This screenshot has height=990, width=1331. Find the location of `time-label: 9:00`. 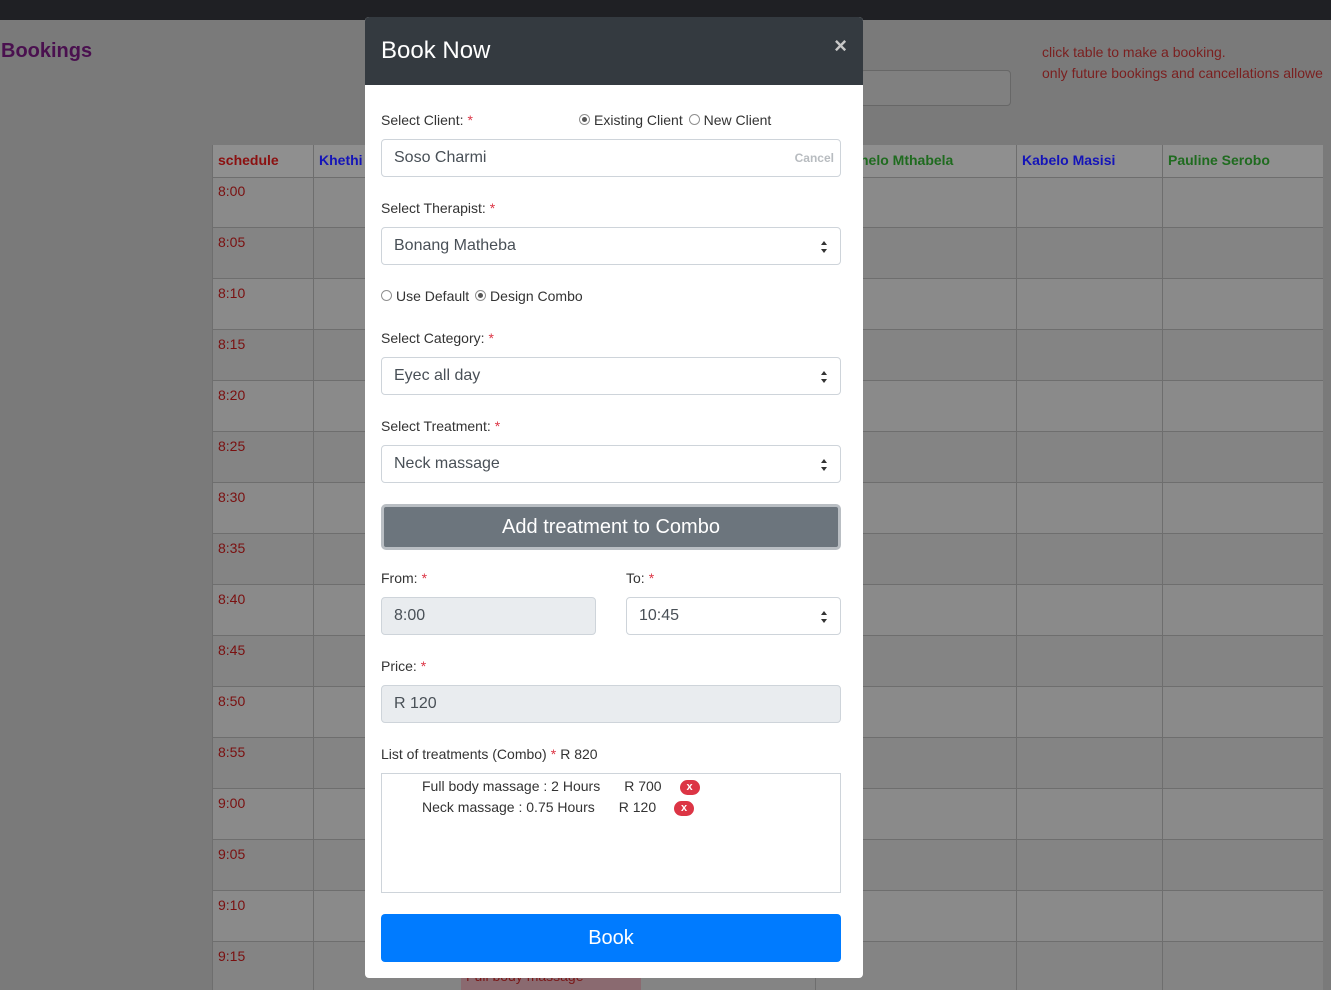

time-label: 9:00 is located at coordinates (232, 803).